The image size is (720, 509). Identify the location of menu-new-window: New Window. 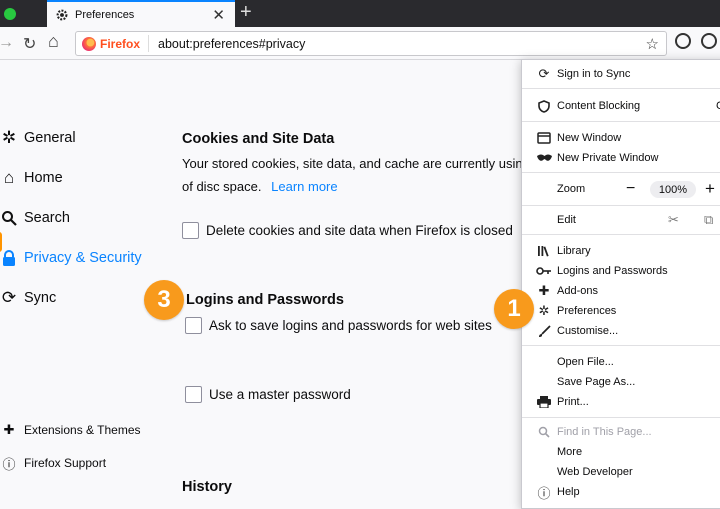
(621, 138).